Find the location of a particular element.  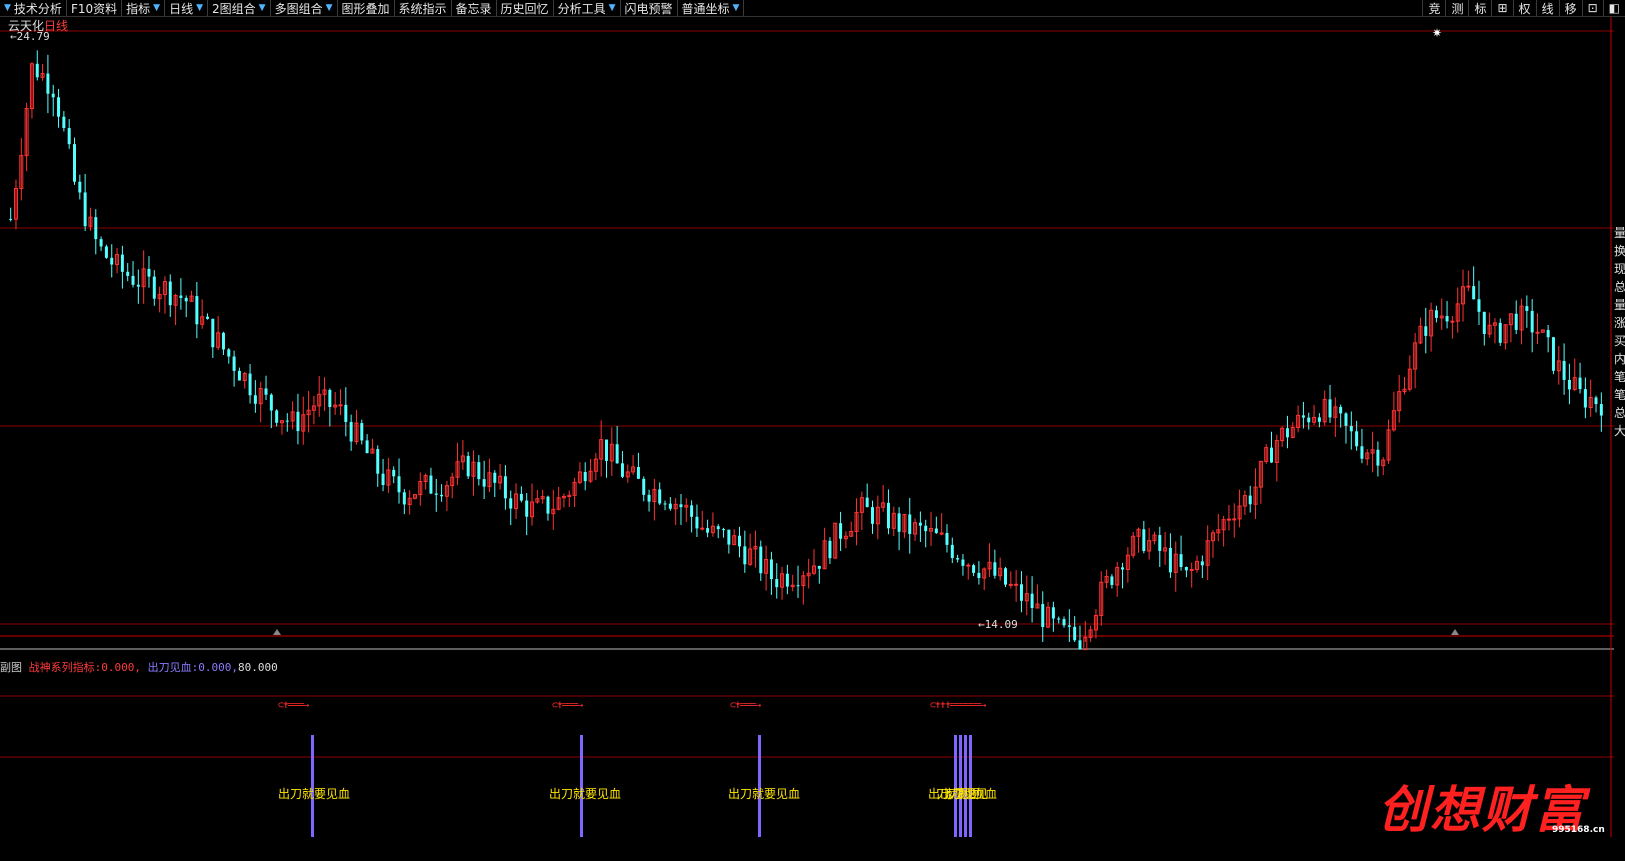

toolbar-item-label: 备忘录 is located at coordinates (473, 8).